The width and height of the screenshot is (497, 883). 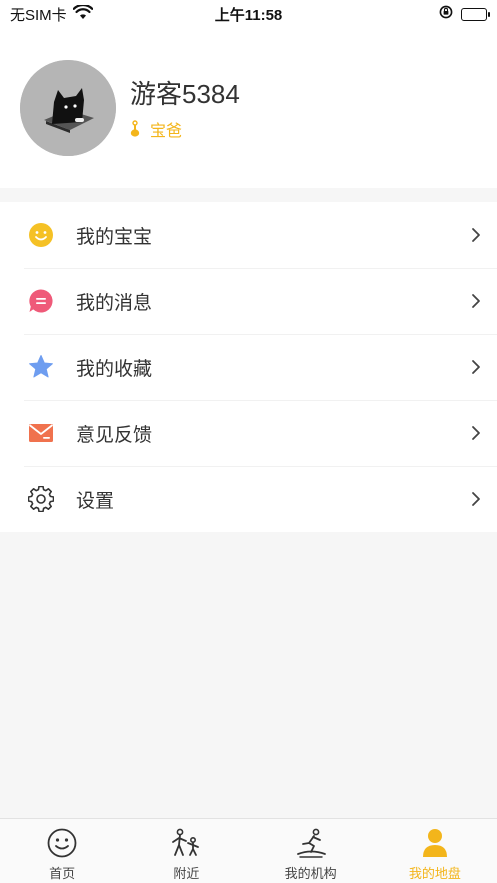 I want to click on tab-home: 首页, so click(x=62, y=851).